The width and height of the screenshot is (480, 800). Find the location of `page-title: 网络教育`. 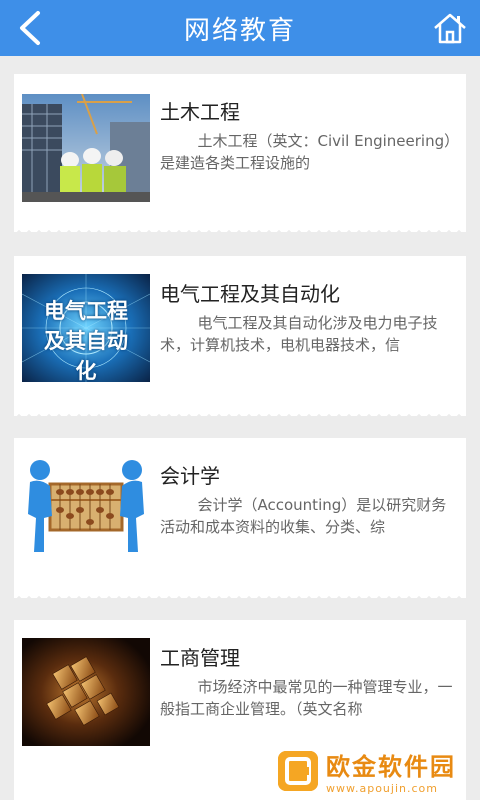

page-title: 网络教育 is located at coordinates (239, 30).